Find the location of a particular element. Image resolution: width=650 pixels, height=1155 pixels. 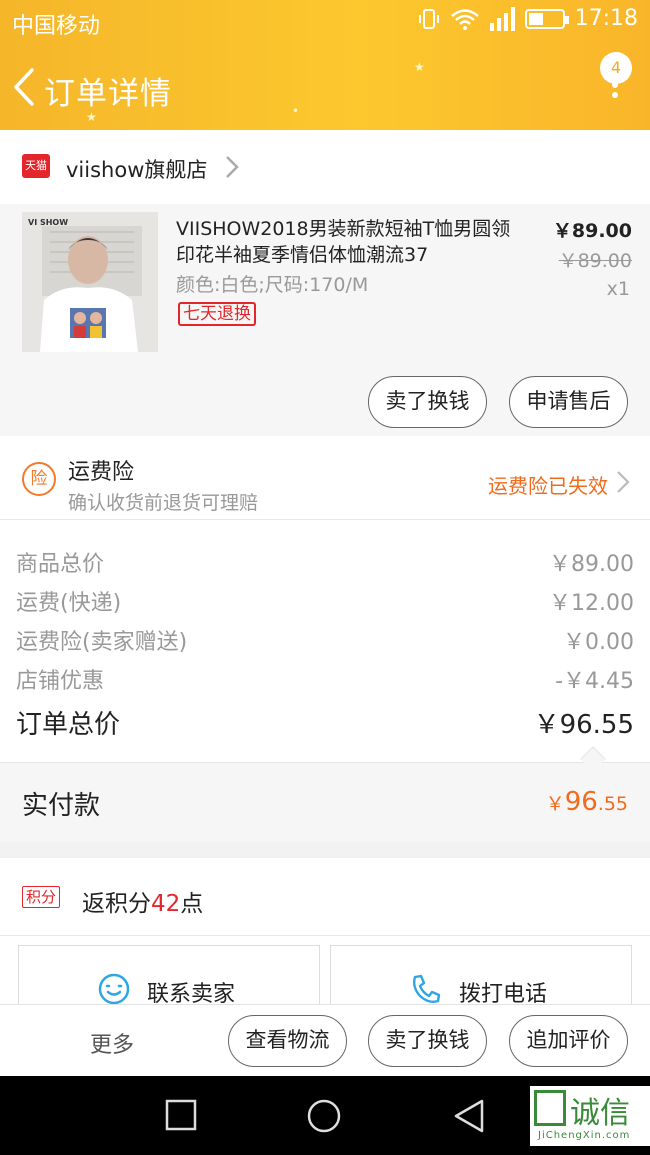

after-sale-button: 申请售后 is located at coordinates (568, 402).